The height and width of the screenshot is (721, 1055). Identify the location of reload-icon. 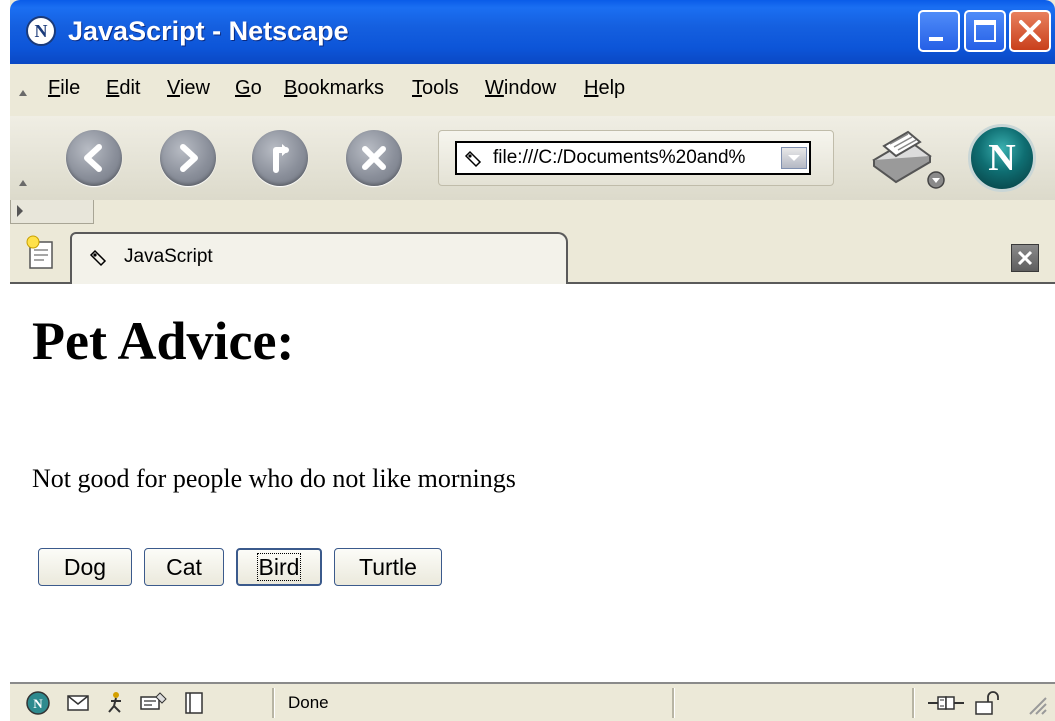
(281, 158).